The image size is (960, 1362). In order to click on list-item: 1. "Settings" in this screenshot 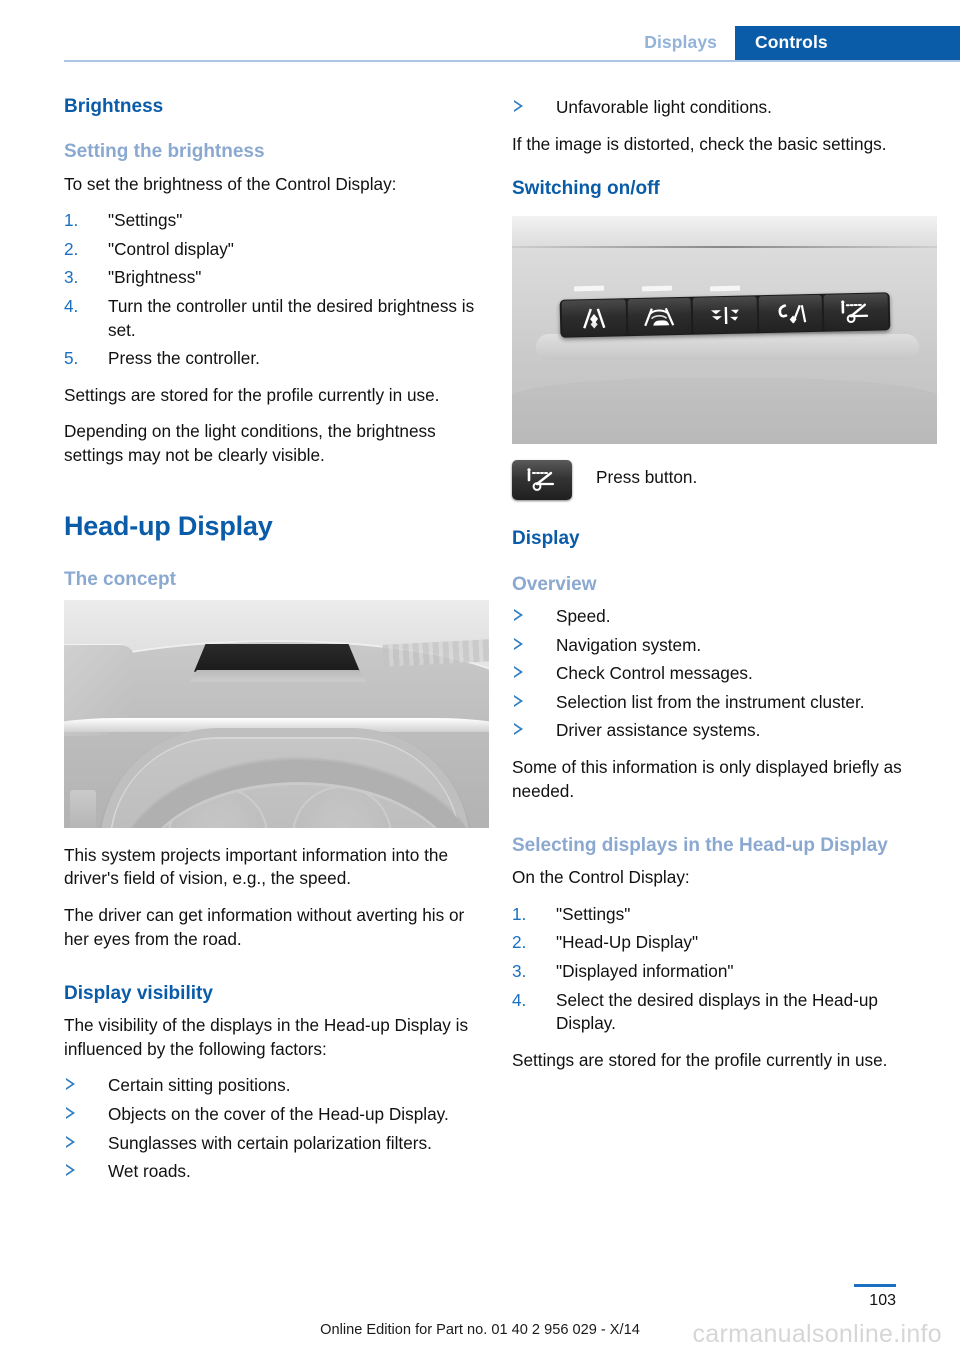, I will do `click(724, 915)`.